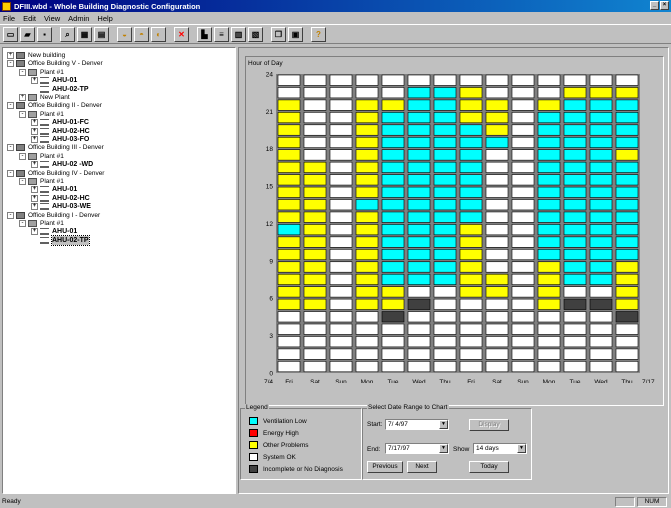  What do you see at coordinates (78, 18) in the screenshot?
I see `menu-admin: Admin` at bounding box center [78, 18].